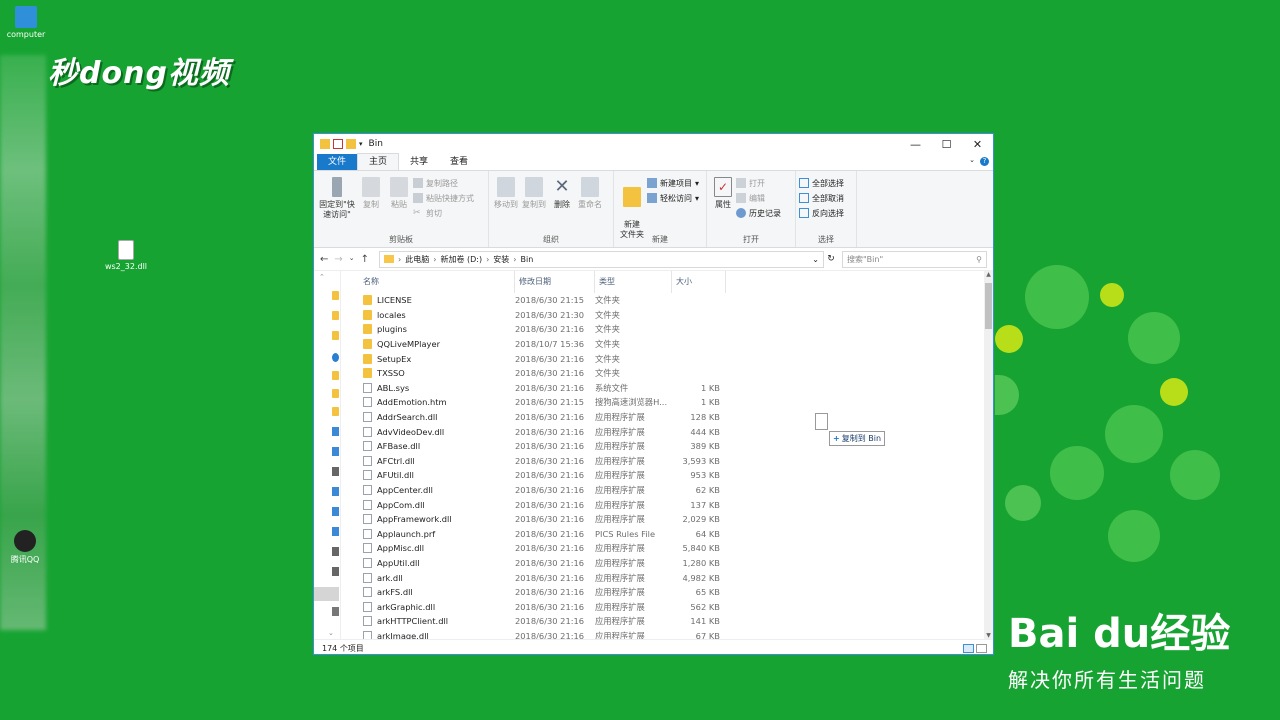 The image size is (1280, 720). I want to click on address-bar: › 此电脑 › 新加卷 (D:) › 安装 › Bin ⌄, so click(601, 259).